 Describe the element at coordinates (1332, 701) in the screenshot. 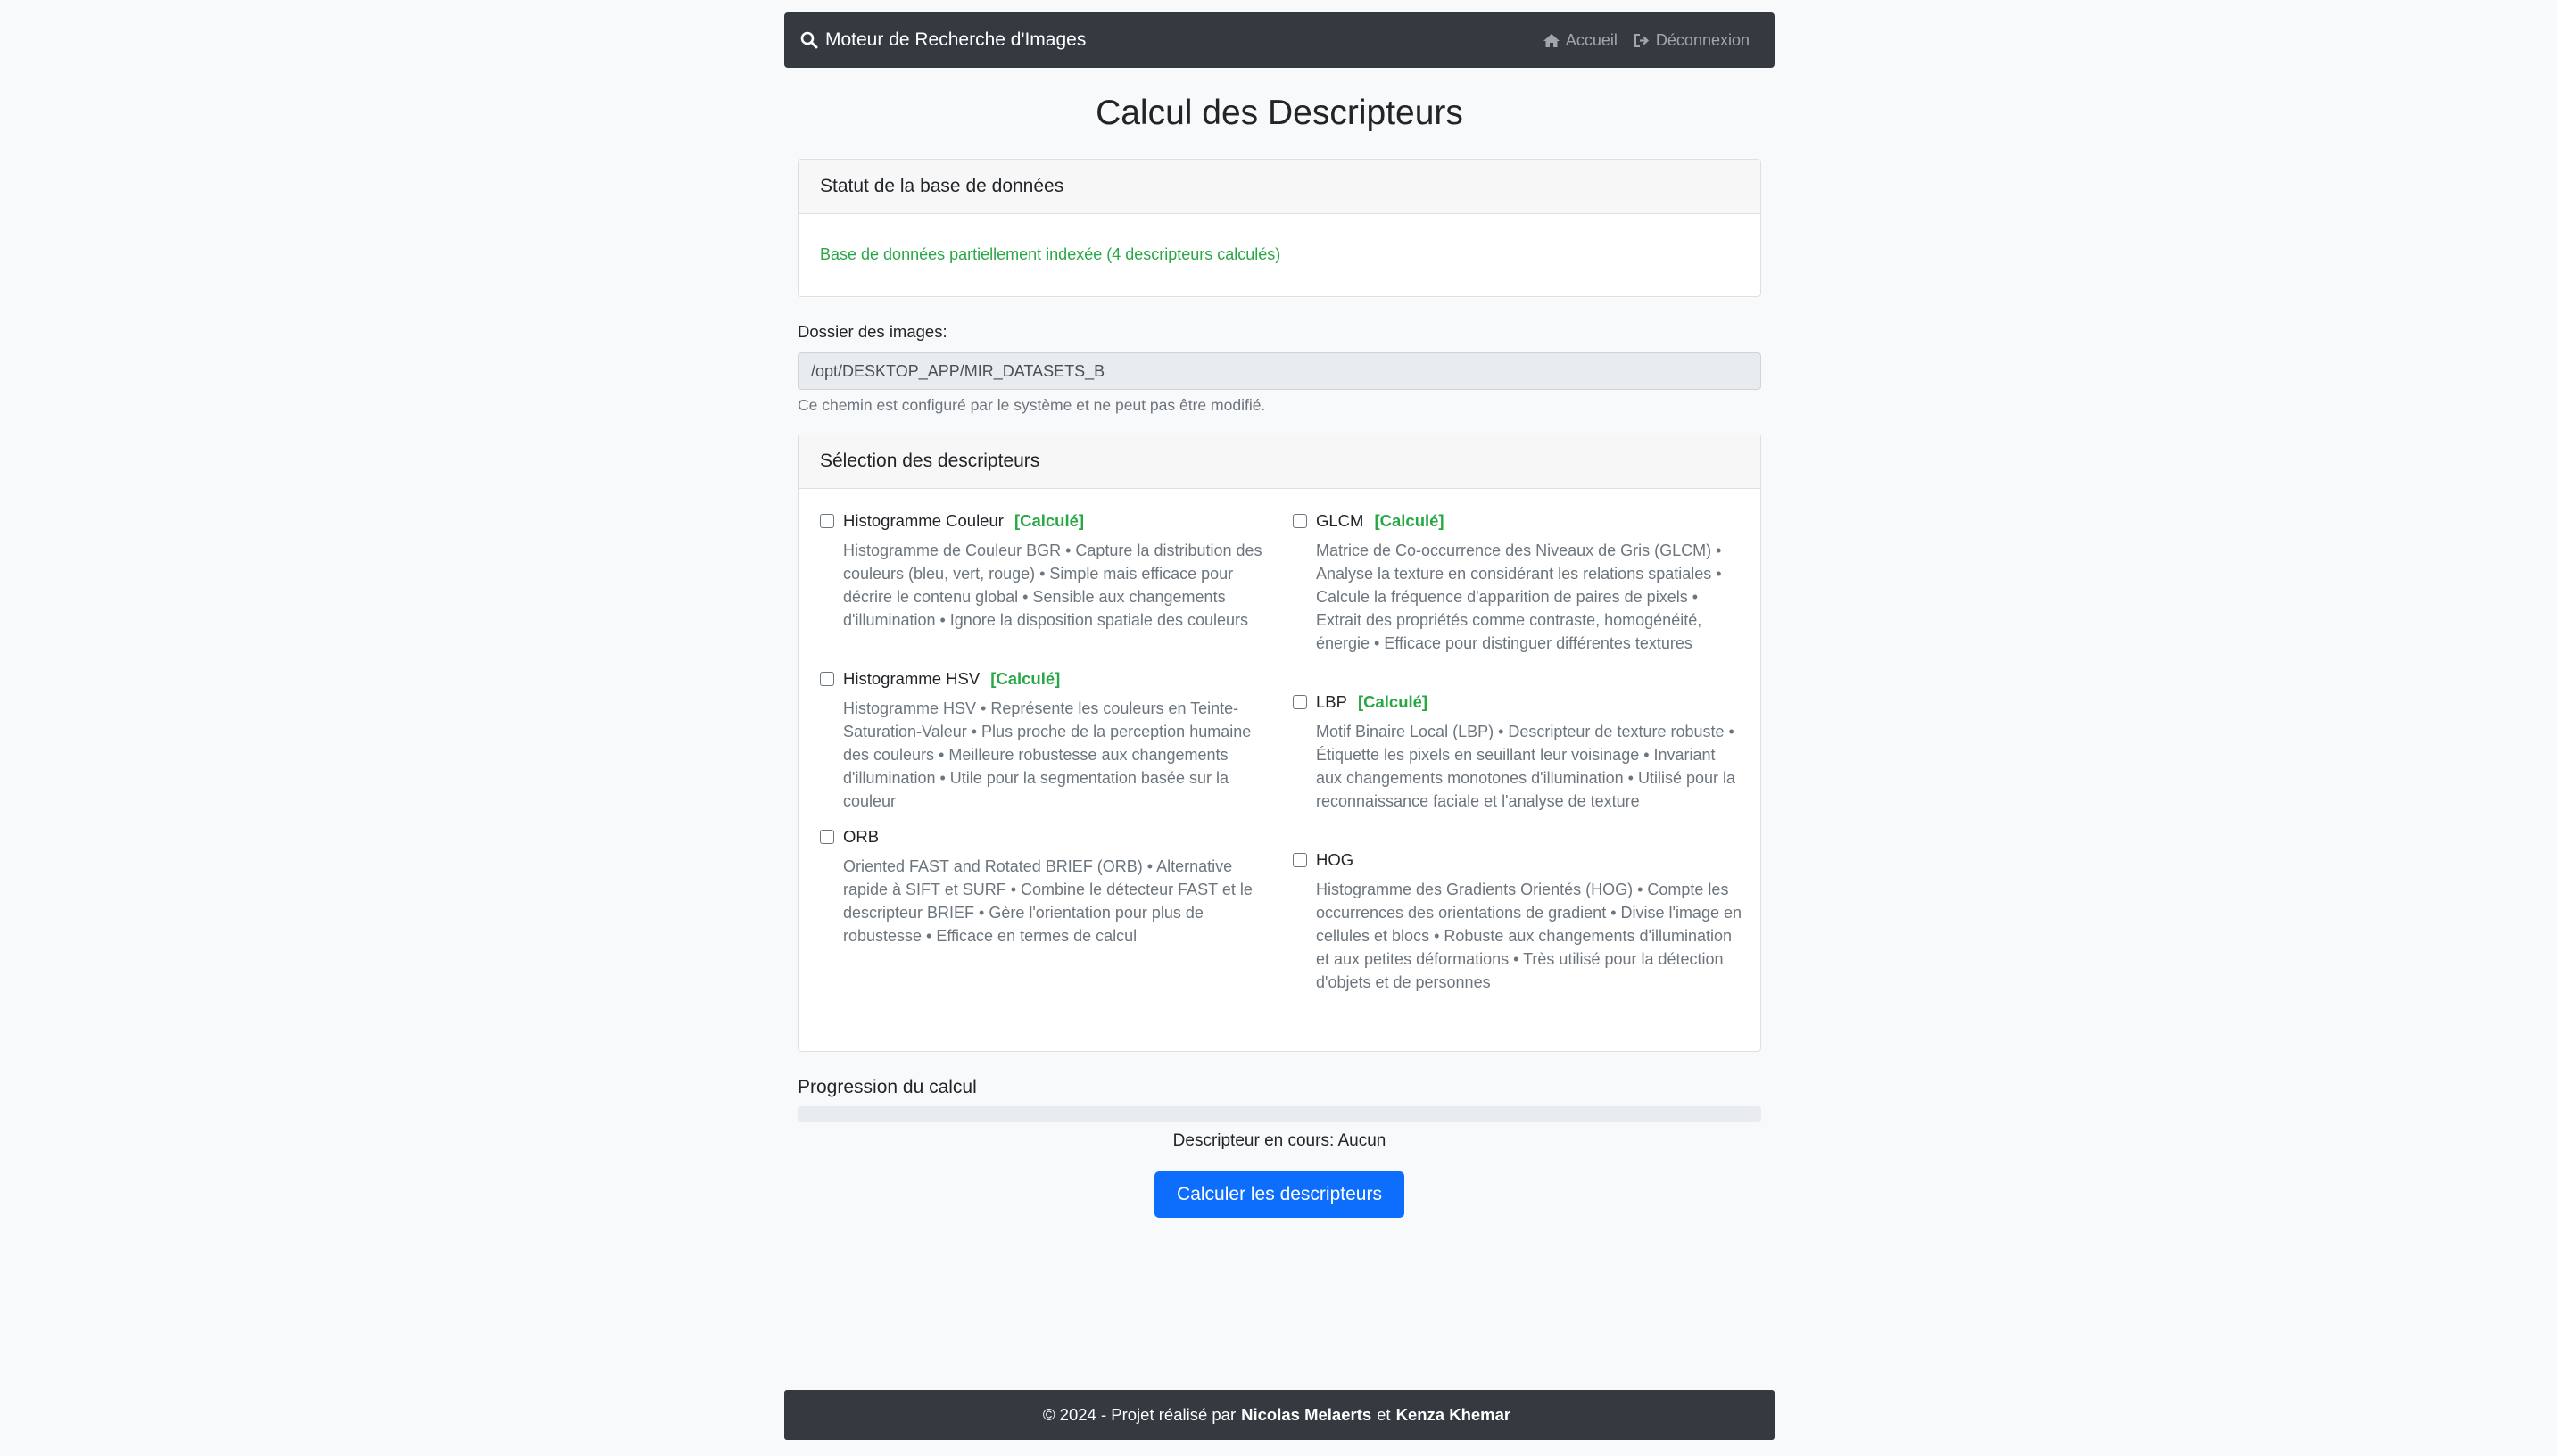

I see `descriptor-name: LBP` at that location.